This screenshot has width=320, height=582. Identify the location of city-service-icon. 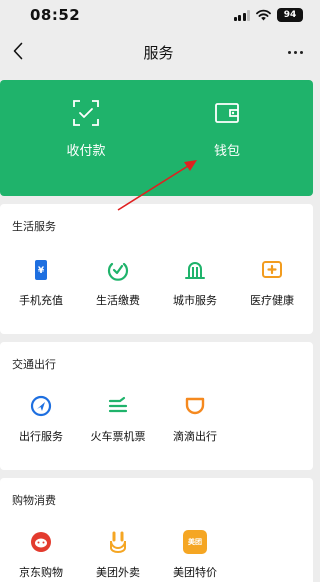
(195, 270).